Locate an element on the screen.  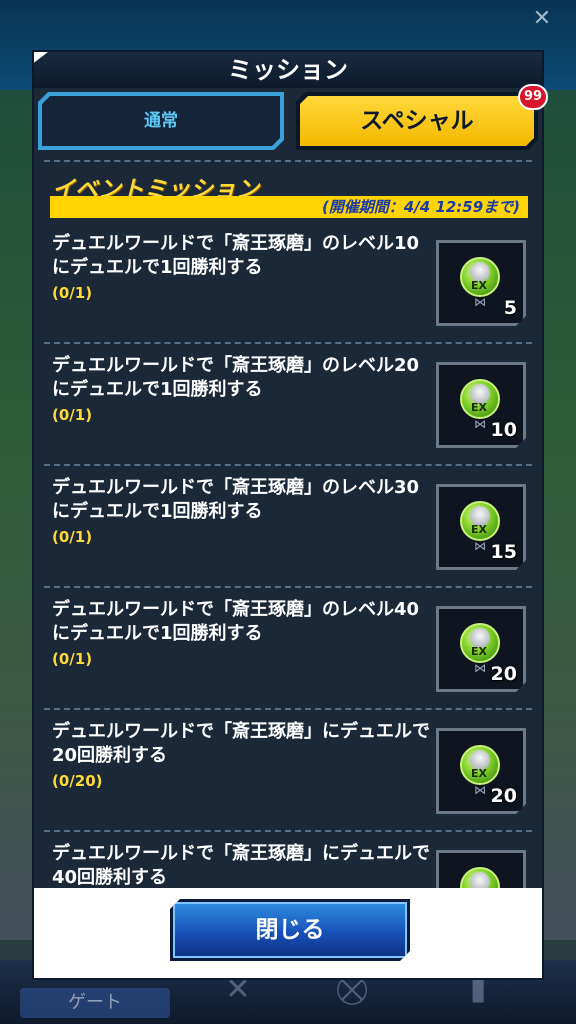
mission-title: デュエルワールドで「斎王琢磨」のレベル20にデュエルで1回勝利する is located at coordinates (236, 377).